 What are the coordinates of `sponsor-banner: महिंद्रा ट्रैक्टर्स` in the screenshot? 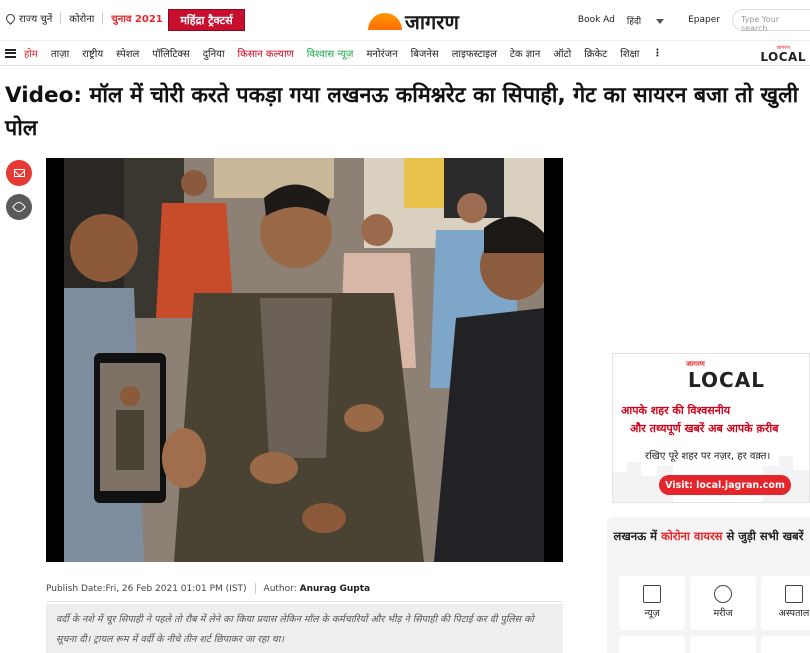 It's located at (206, 20).